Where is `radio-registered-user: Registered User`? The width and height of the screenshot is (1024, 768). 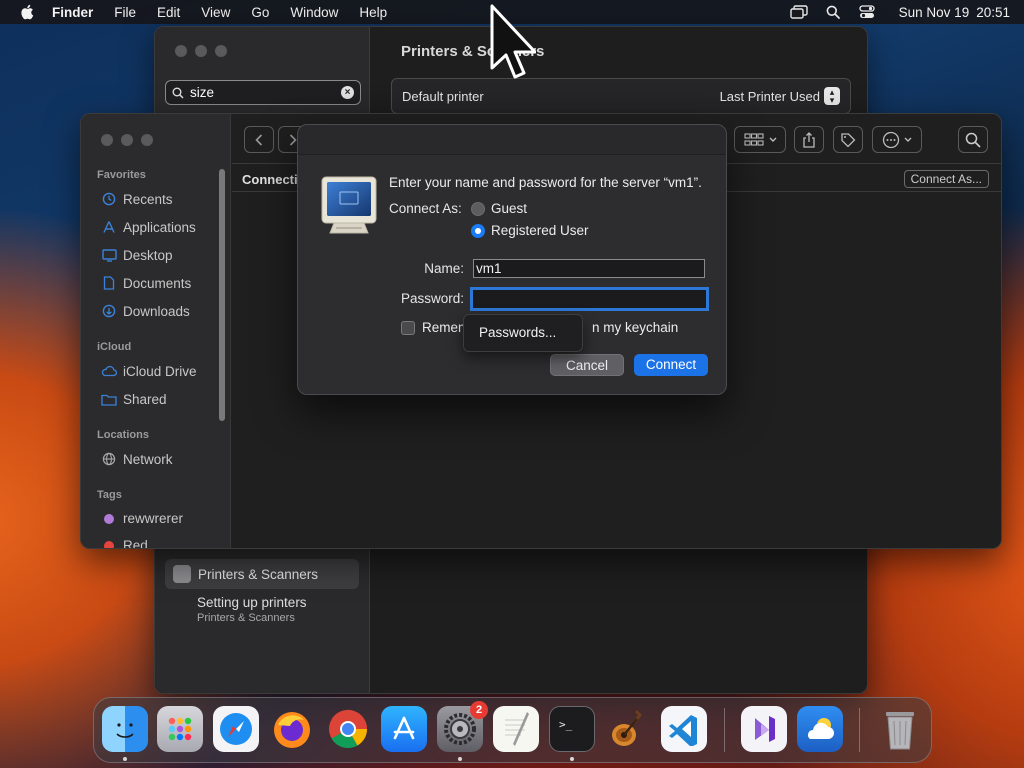 radio-registered-user: Registered User is located at coordinates (530, 230).